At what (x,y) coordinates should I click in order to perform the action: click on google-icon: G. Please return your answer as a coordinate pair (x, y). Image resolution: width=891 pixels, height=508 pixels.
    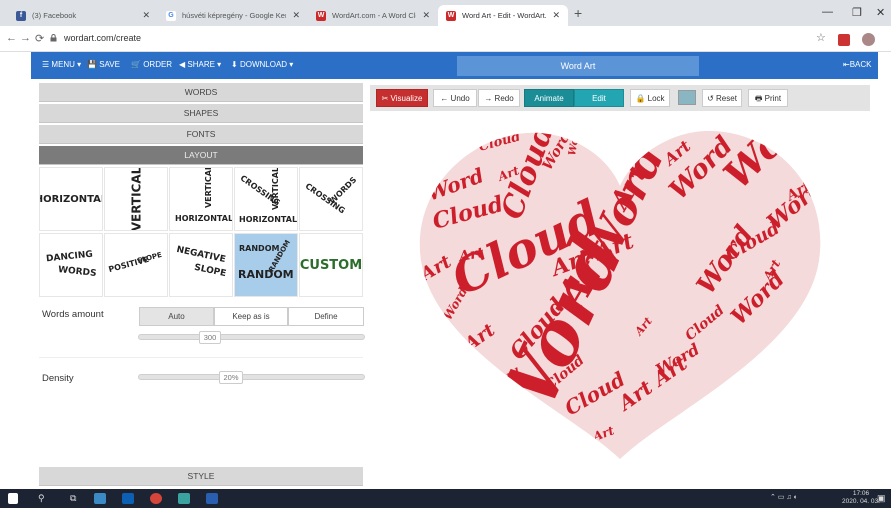
    Looking at the image, I should click on (171, 15).